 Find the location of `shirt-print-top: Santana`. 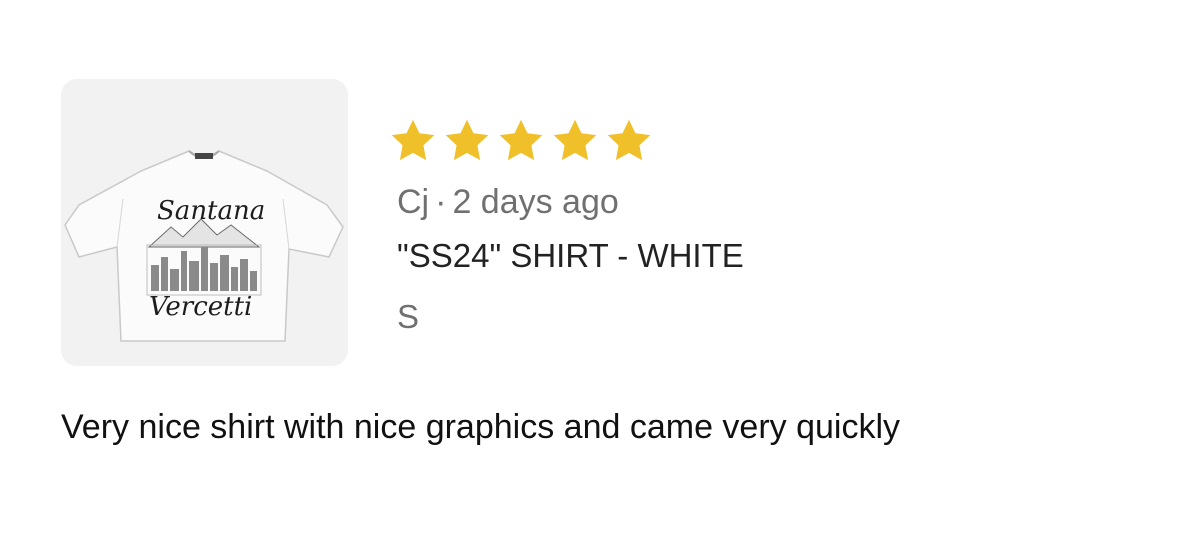

shirt-print-top: Santana is located at coordinates (211, 211).